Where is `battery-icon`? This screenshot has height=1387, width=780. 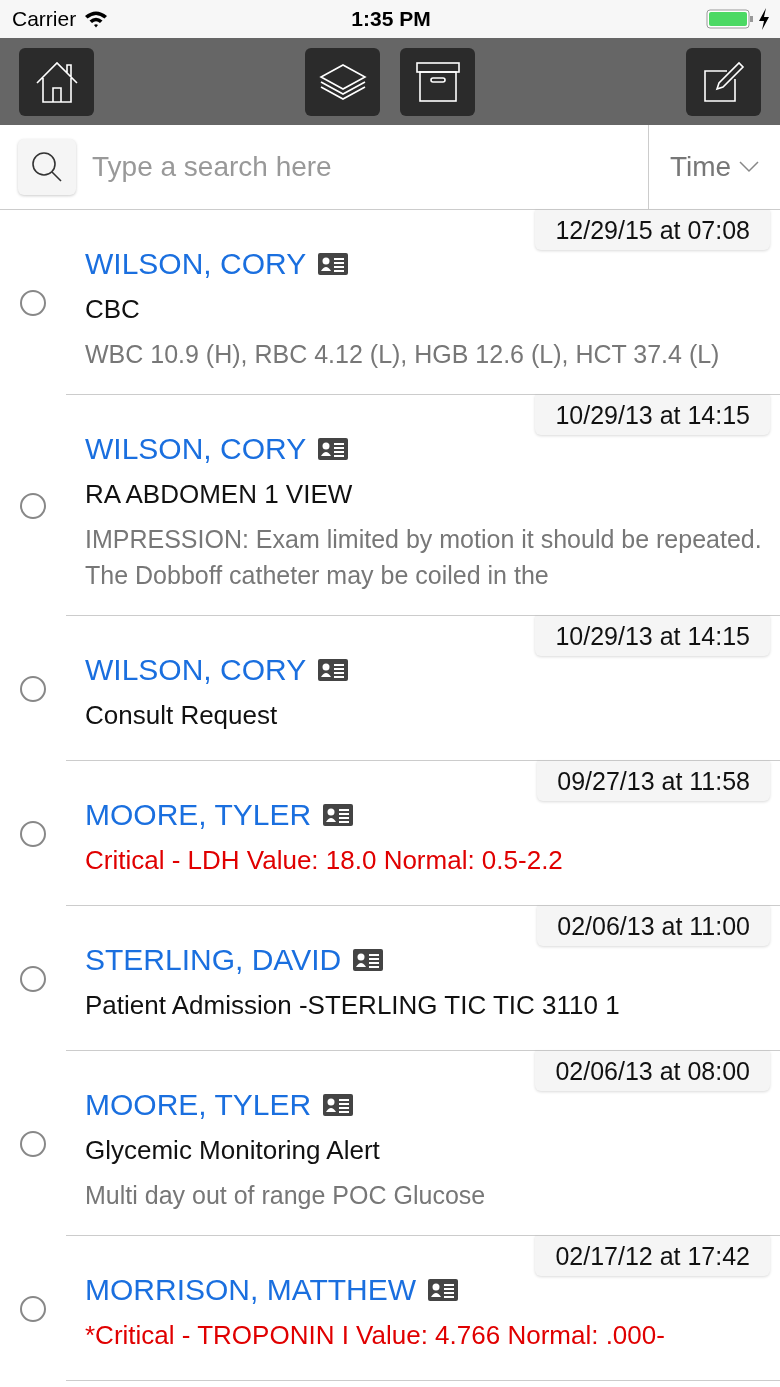 battery-icon is located at coordinates (730, 19).